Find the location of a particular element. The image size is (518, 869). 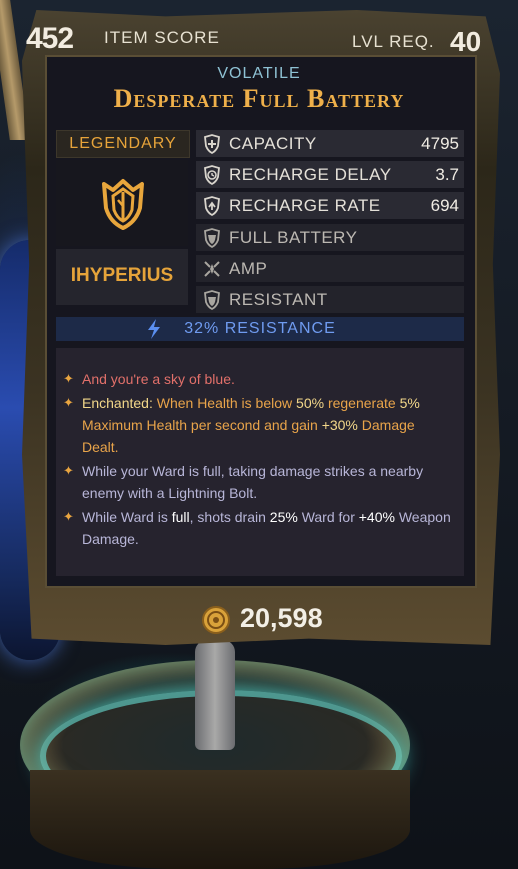

amp-icon is located at coordinates (212, 269).